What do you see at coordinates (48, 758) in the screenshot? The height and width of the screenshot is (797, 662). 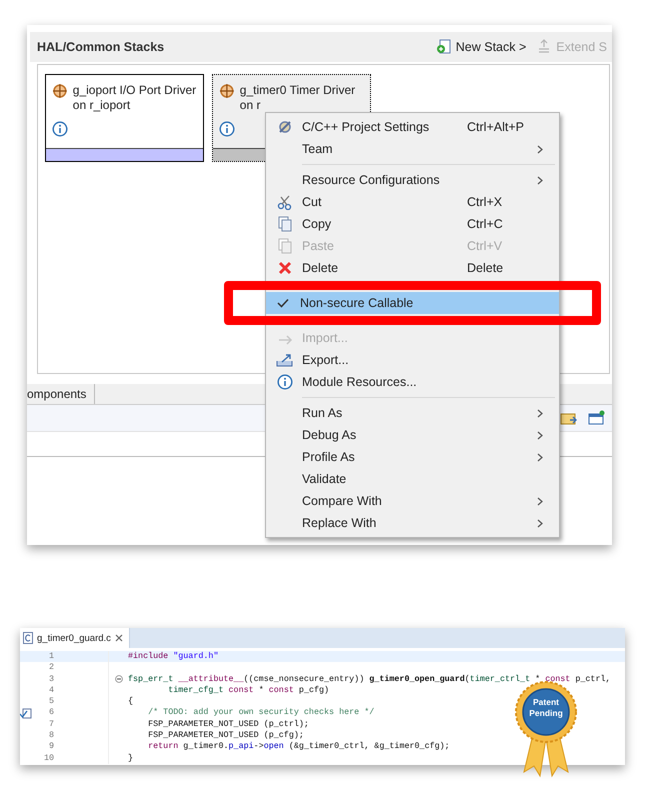 I see `line-number: 10` at bounding box center [48, 758].